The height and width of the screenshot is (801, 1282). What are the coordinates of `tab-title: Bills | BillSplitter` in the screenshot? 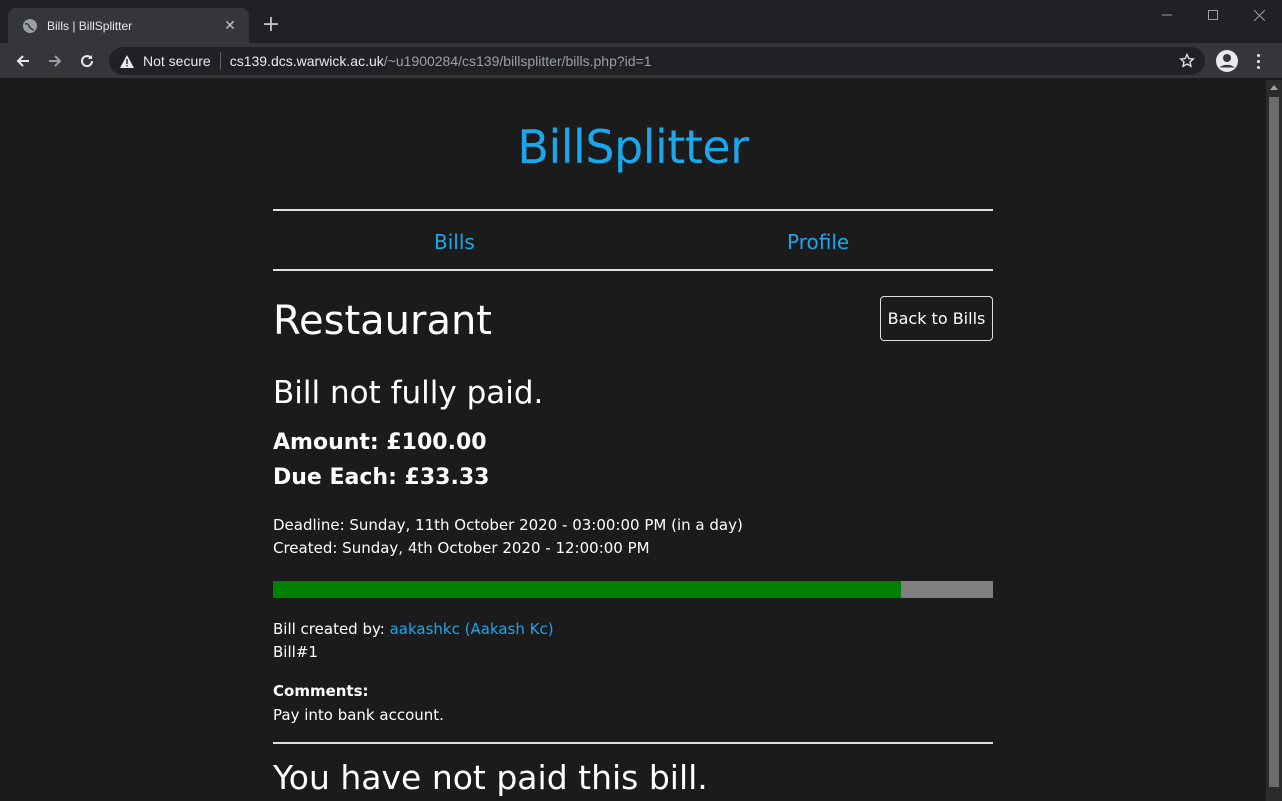 It's located at (90, 25).